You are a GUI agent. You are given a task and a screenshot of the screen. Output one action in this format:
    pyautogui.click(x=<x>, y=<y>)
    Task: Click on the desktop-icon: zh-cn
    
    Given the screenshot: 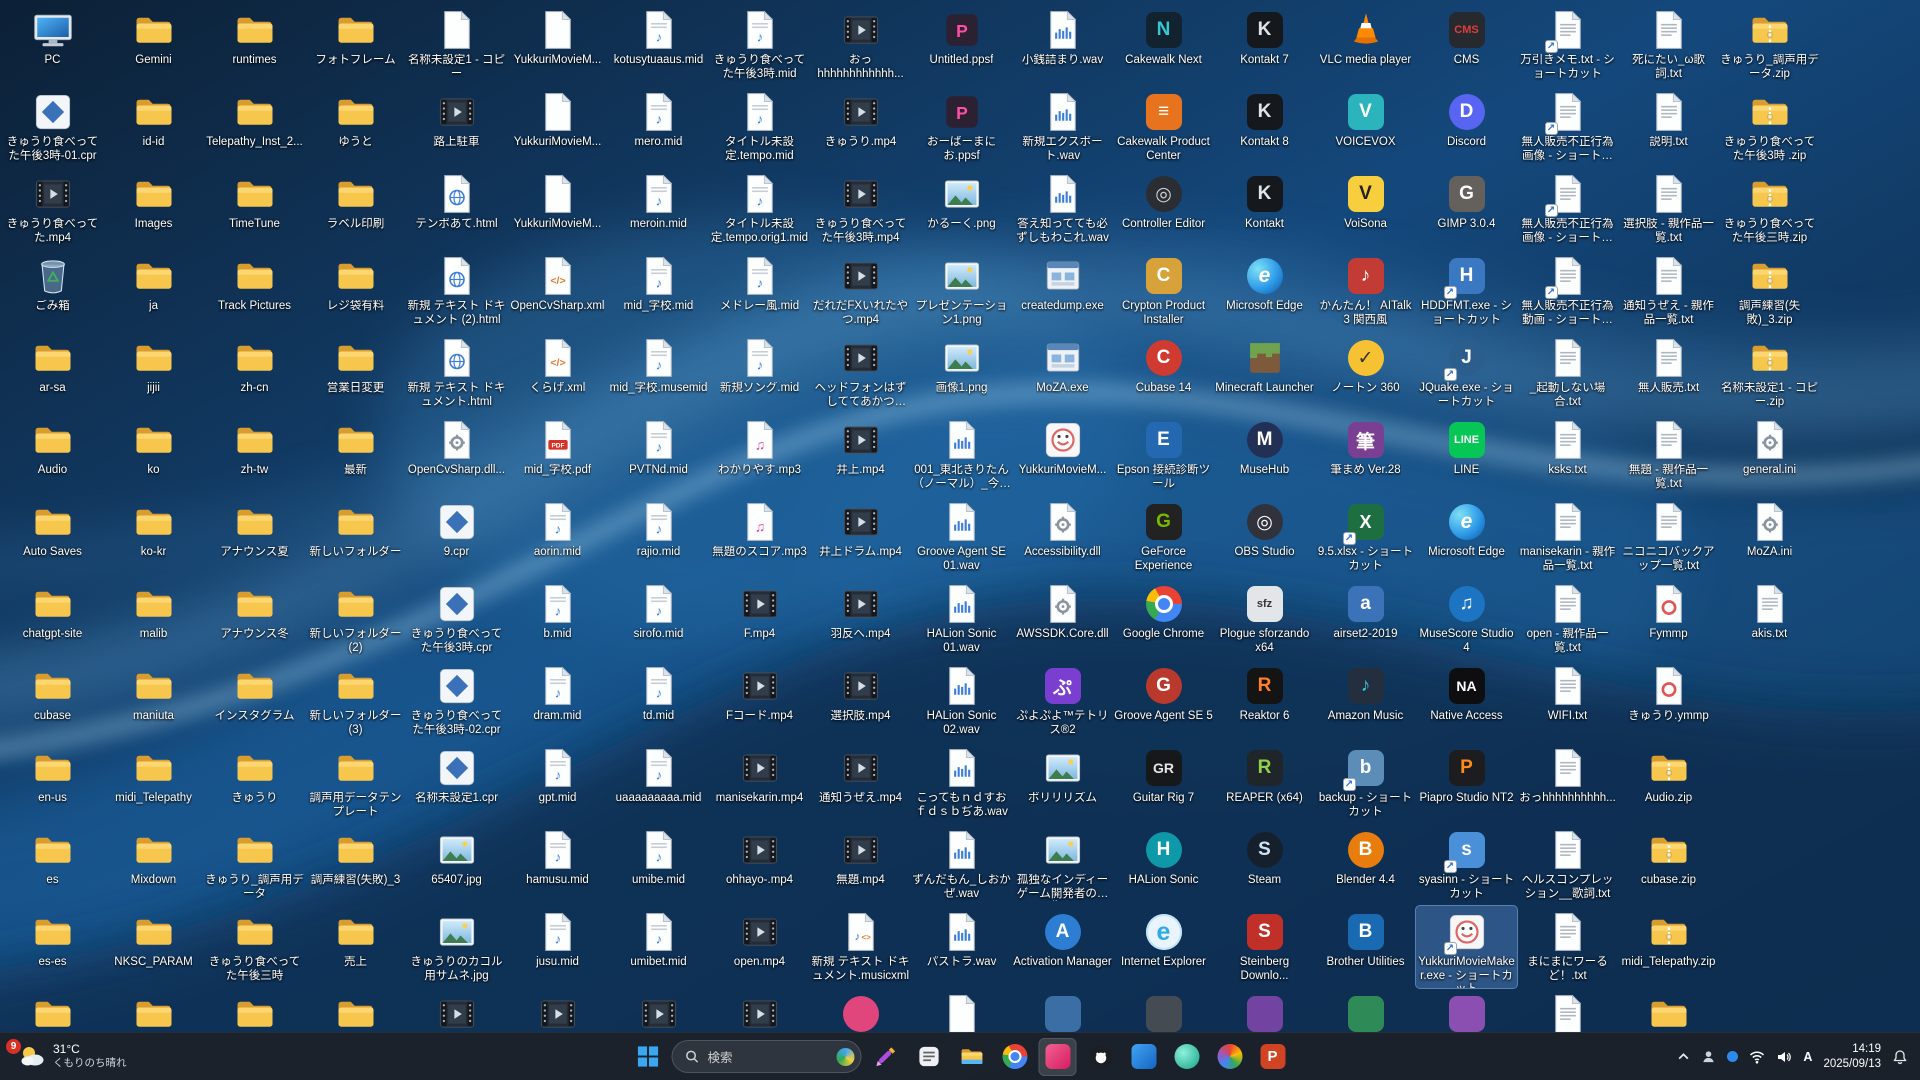 What is the action you would take?
    pyautogui.click(x=254, y=373)
    